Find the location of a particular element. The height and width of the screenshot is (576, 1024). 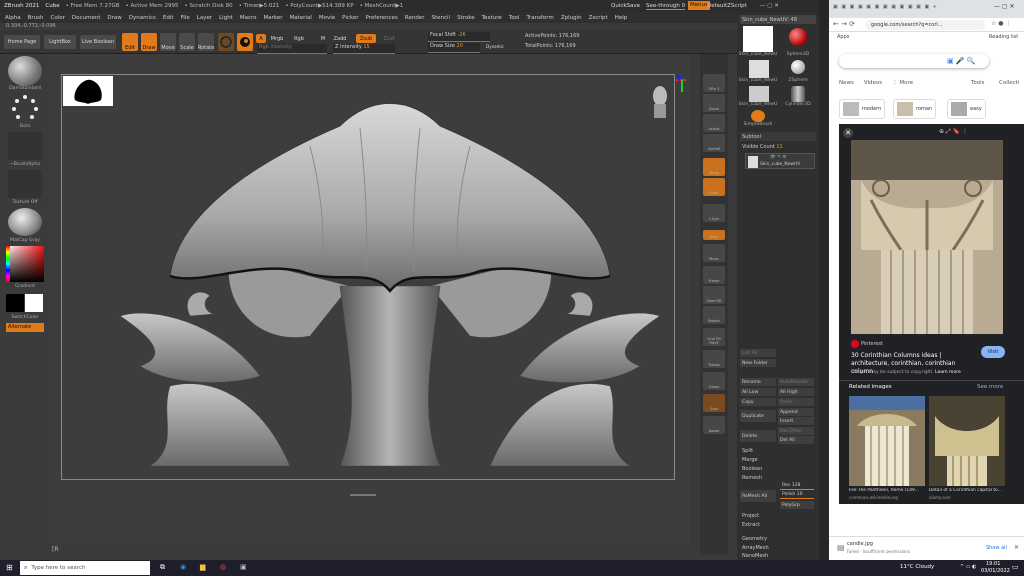

canvas-scroll-handle is located at coordinates (363, 495).